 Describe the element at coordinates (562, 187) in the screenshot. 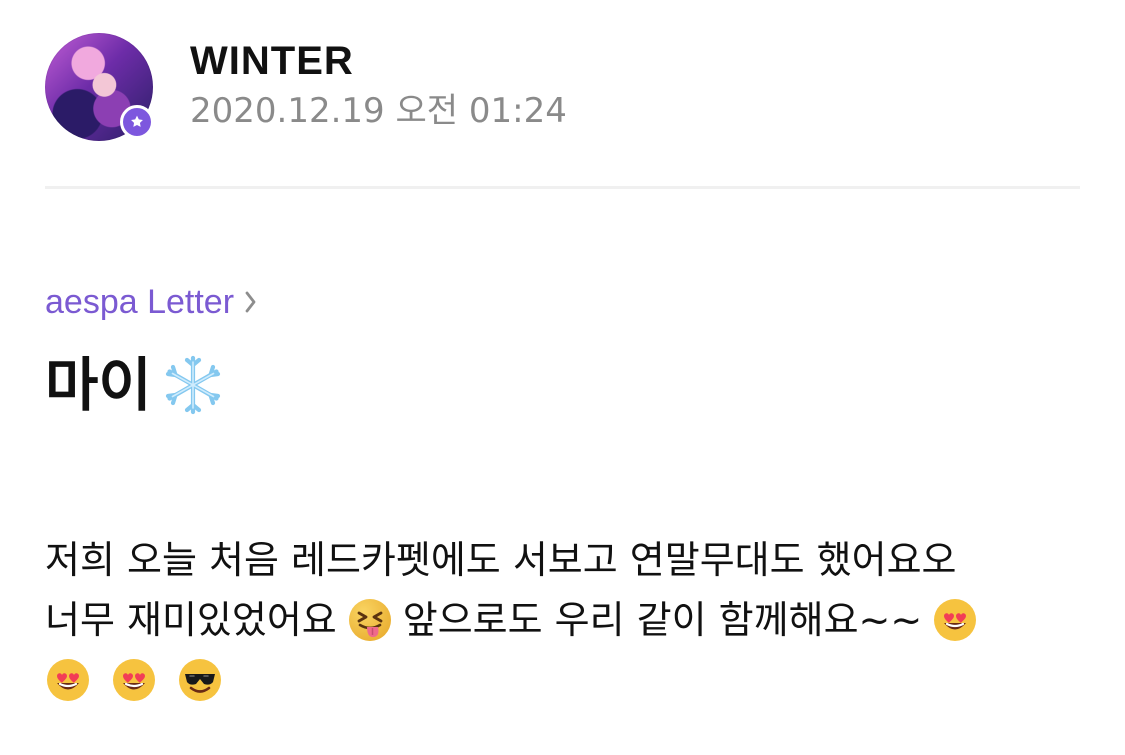

I see `header-divider` at that location.